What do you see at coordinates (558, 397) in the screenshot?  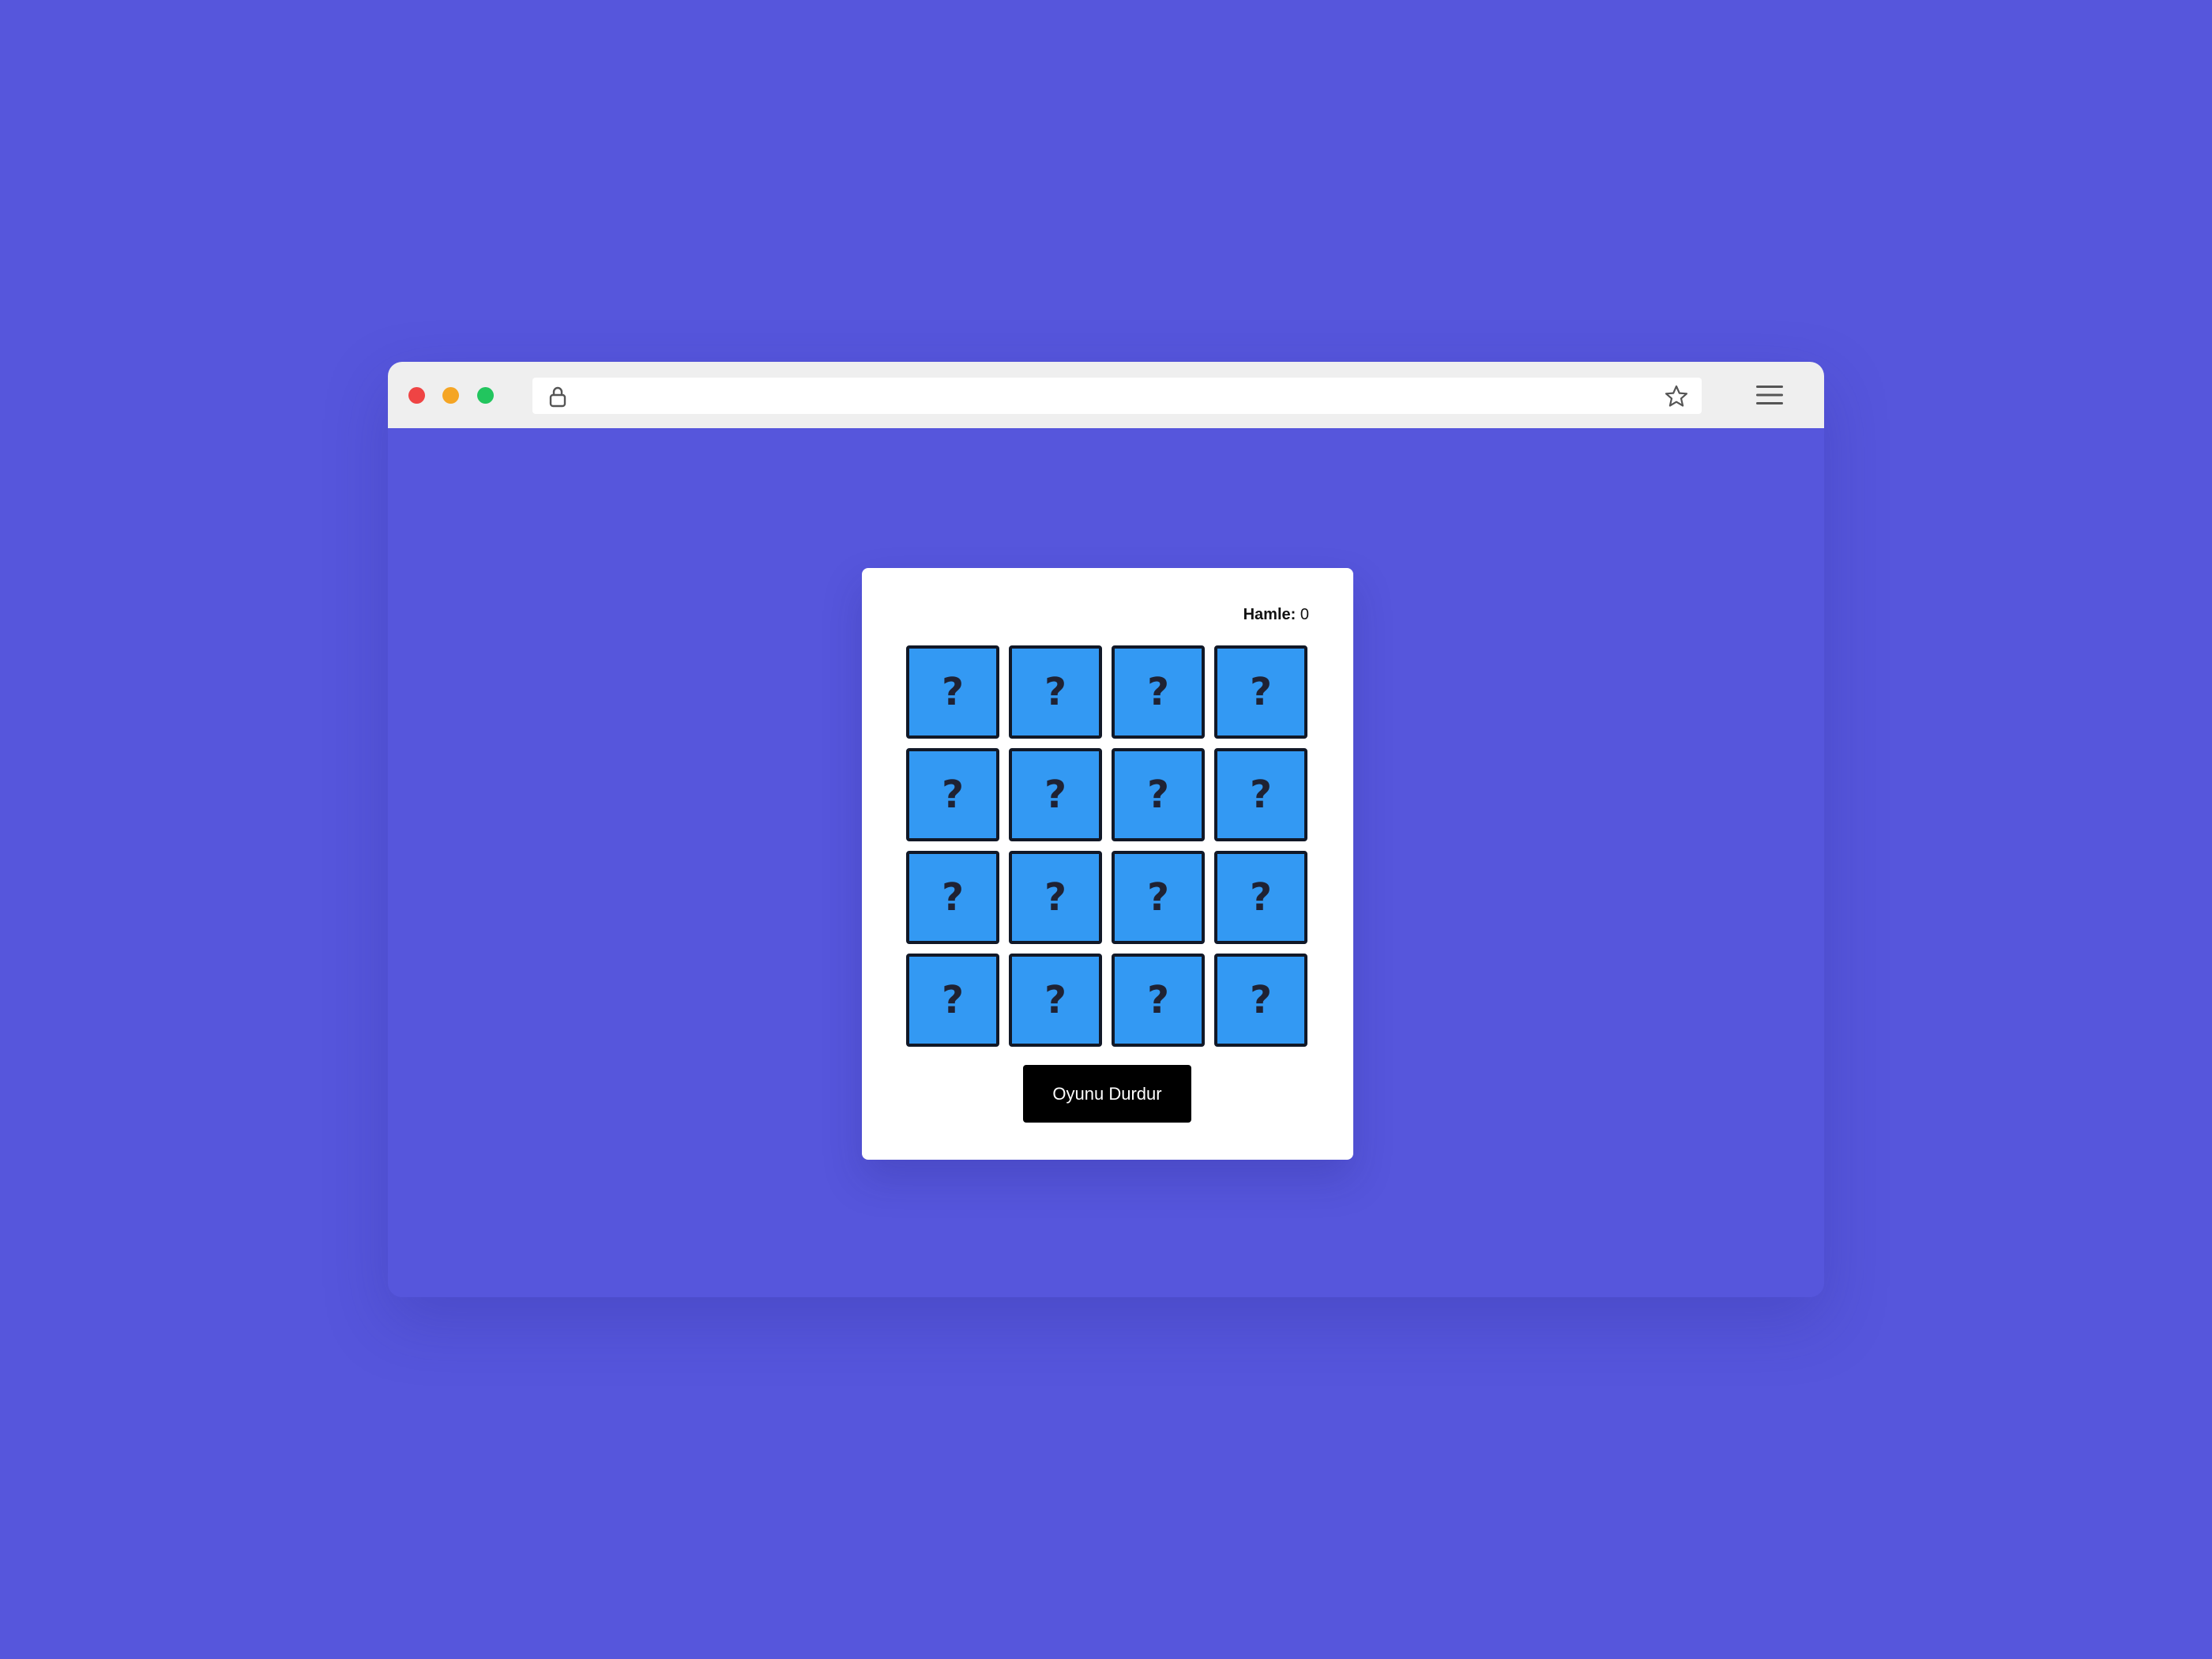 I see `lock-icon` at bounding box center [558, 397].